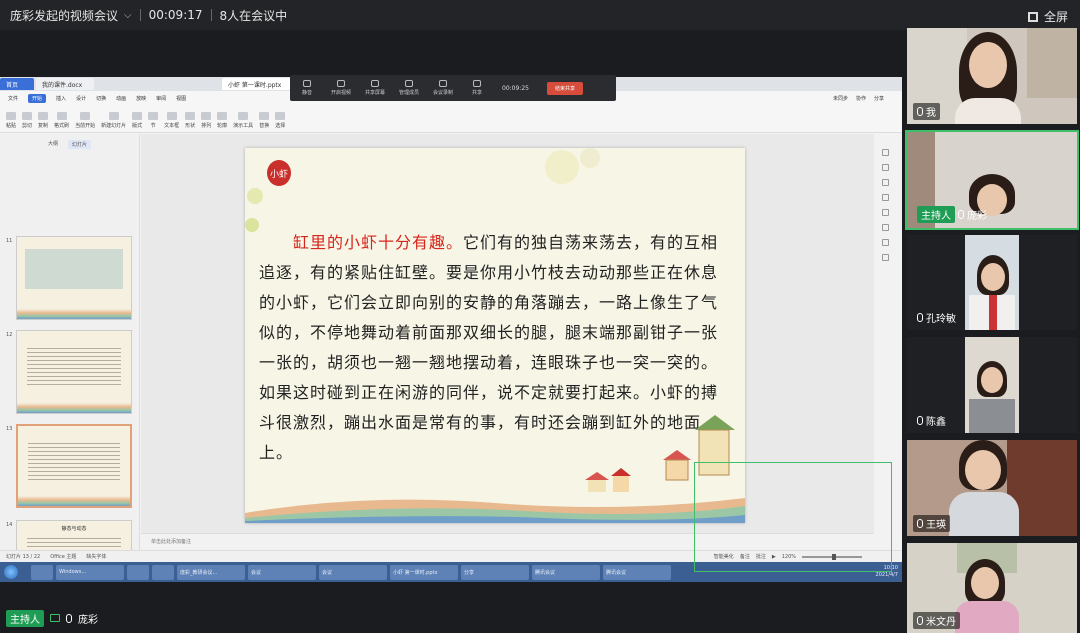  I want to click on more-share-button: 共享, so click(477, 88).